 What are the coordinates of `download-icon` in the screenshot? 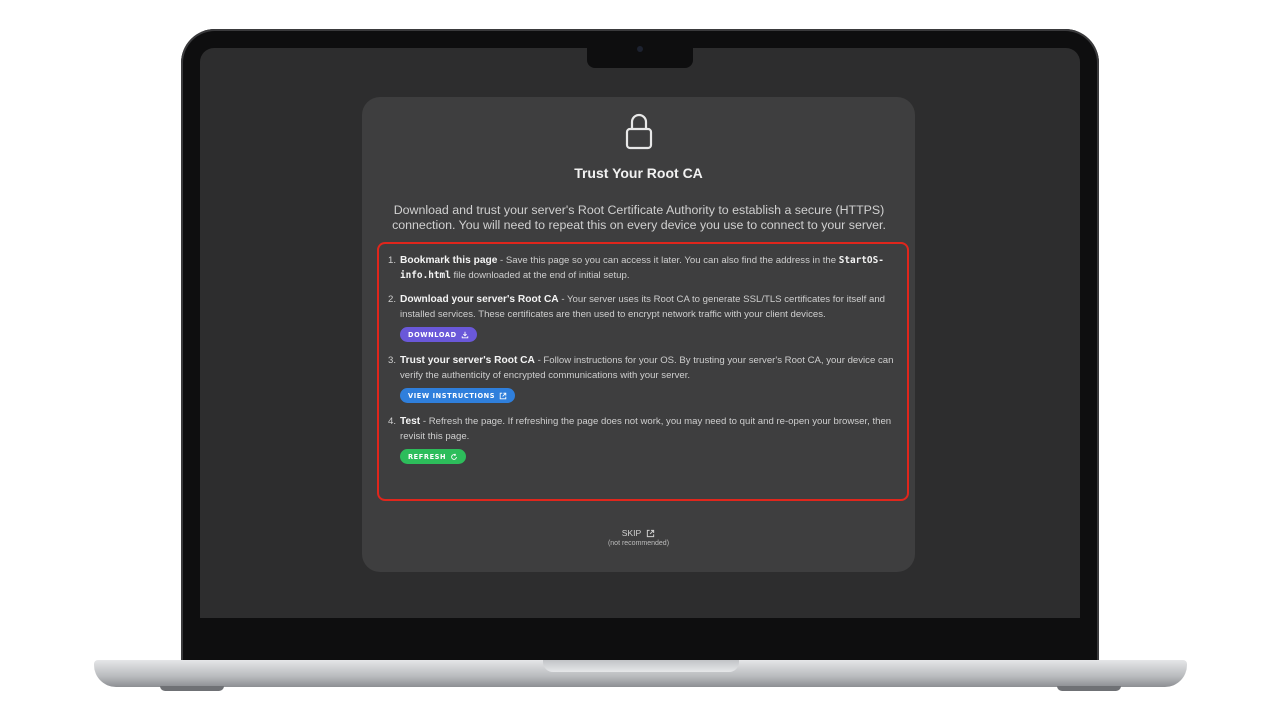 It's located at (464, 334).